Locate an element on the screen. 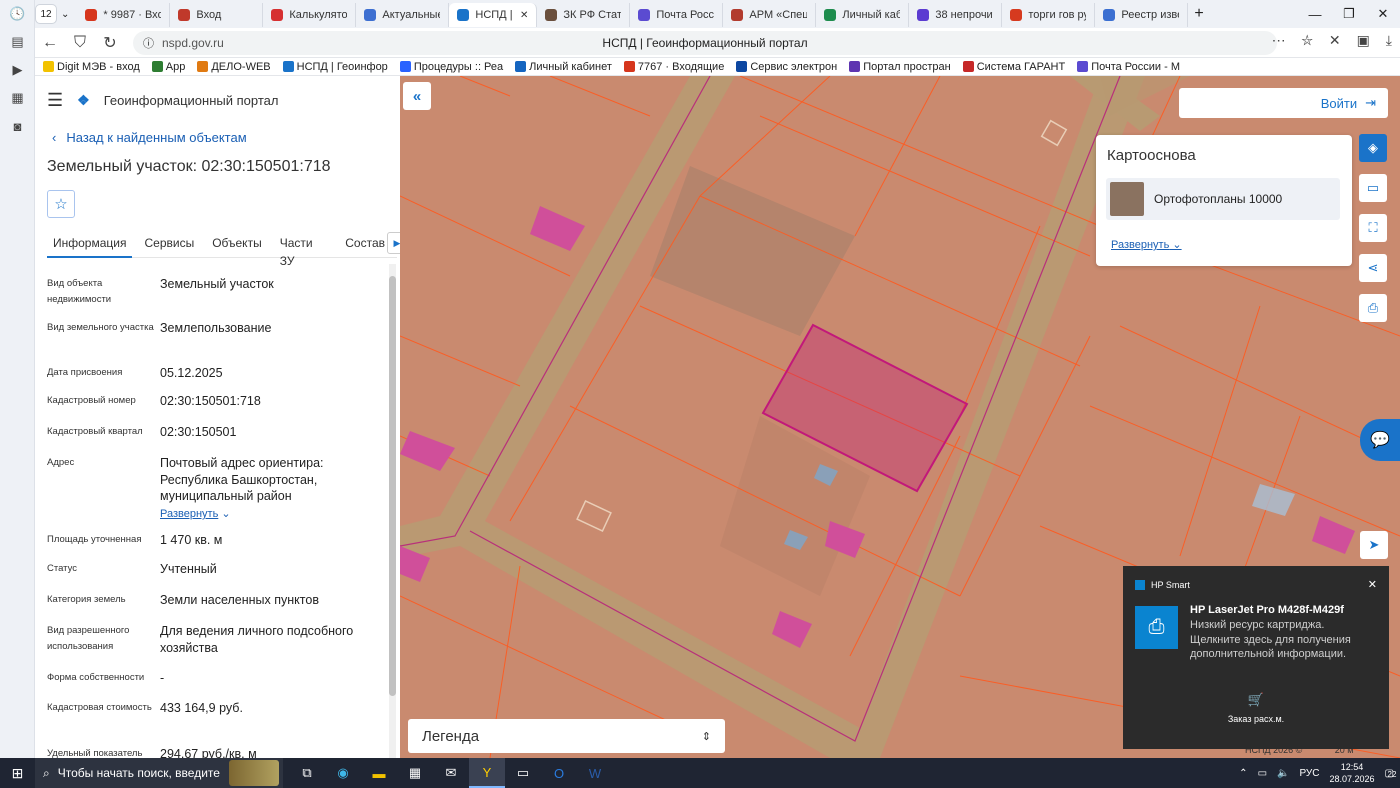  navigation-arrow-icon: ➤ is located at coordinates (1374, 544).